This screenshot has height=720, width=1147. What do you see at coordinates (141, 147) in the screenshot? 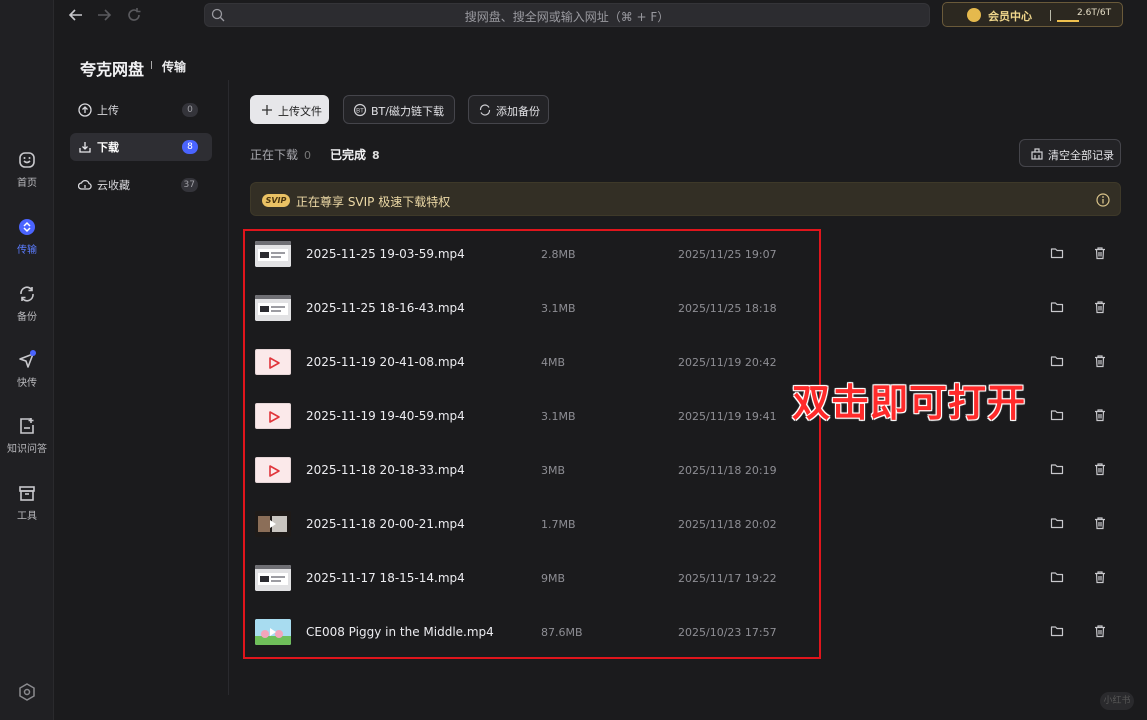
I see `sidebar-item-download: 下载 8` at bounding box center [141, 147].